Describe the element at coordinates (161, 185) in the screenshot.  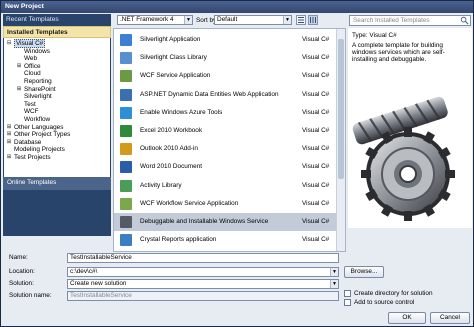
I see `template-name: Activity Library` at that location.